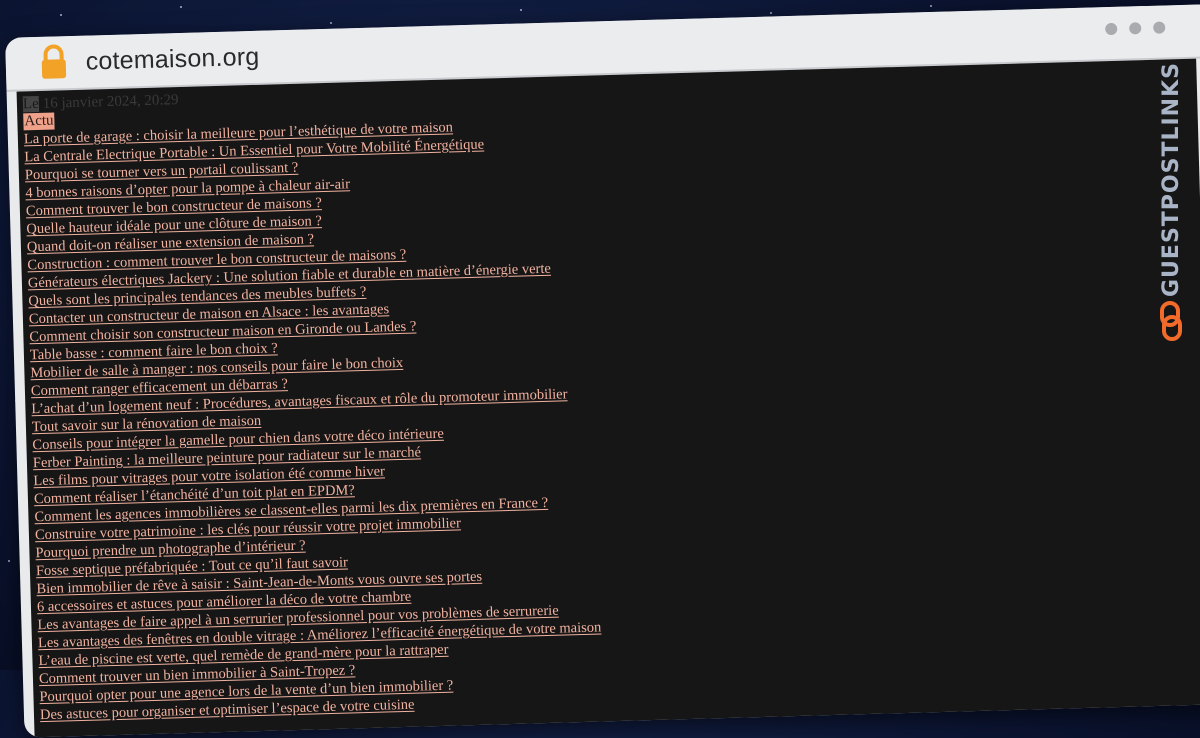 The height and width of the screenshot is (738, 1200). What do you see at coordinates (39, 121) in the screenshot?
I see `category-badge: Actu` at bounding box center [39, 121].